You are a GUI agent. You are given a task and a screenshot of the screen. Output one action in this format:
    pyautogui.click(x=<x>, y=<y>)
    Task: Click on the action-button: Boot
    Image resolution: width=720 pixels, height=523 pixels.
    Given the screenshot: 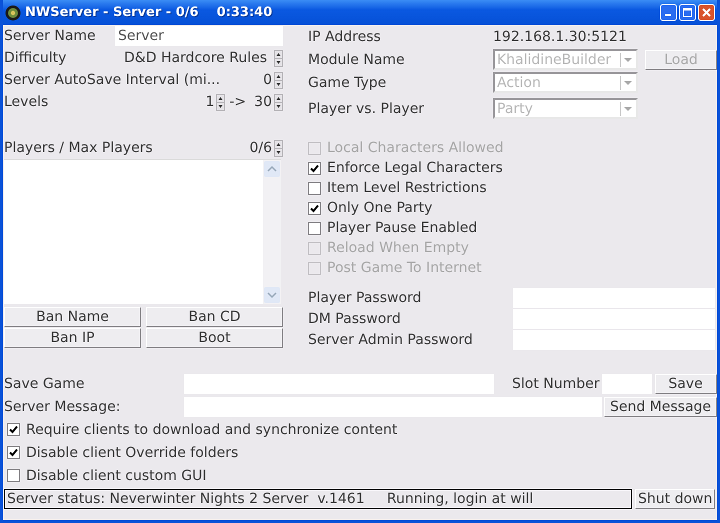 What is the action you would take?
    pyautogui.click(x=214, y=338)
    